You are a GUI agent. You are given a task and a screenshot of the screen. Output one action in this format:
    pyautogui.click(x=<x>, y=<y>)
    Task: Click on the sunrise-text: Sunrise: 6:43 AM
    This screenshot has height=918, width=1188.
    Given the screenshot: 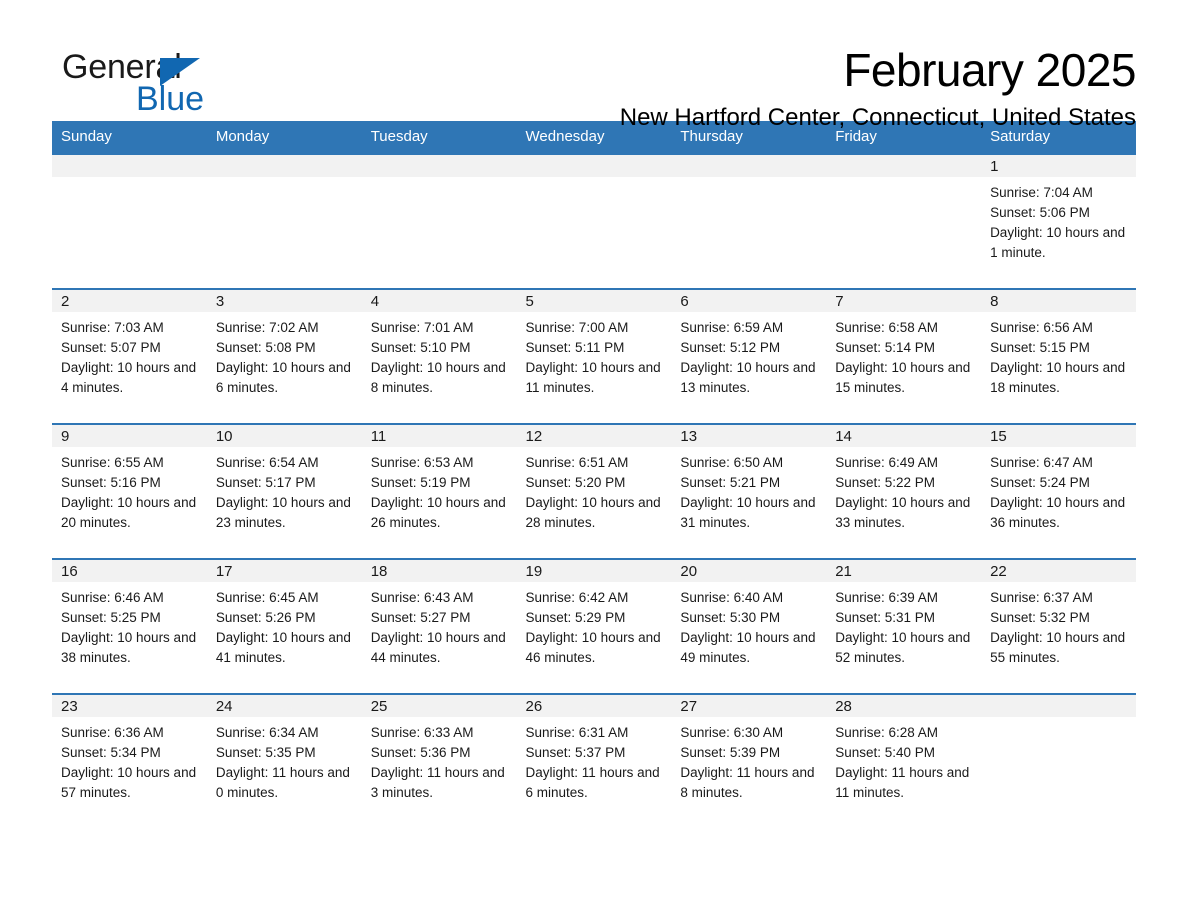 What is the action you would take?
    pyautogui.click(x=422, y=597)
    